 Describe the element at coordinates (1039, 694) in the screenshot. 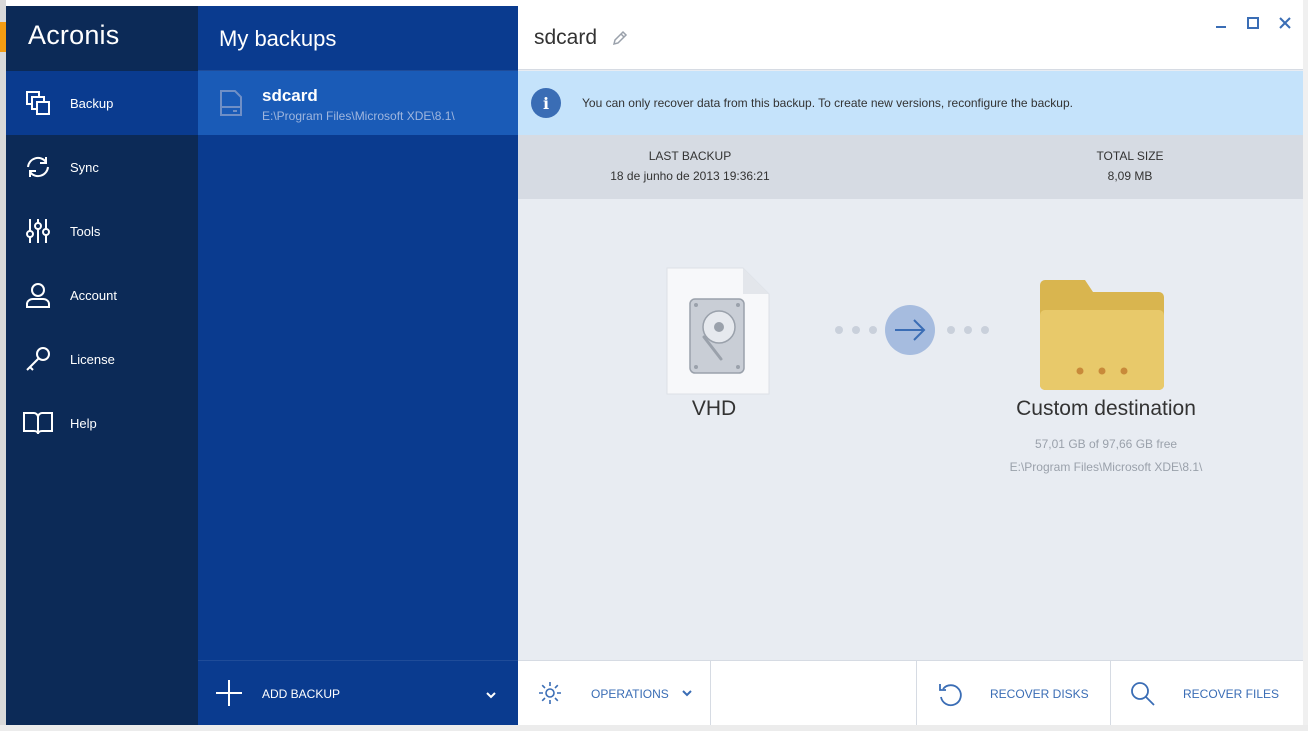

I see `recover-disks-label: RECOVER DISKS` at that location.